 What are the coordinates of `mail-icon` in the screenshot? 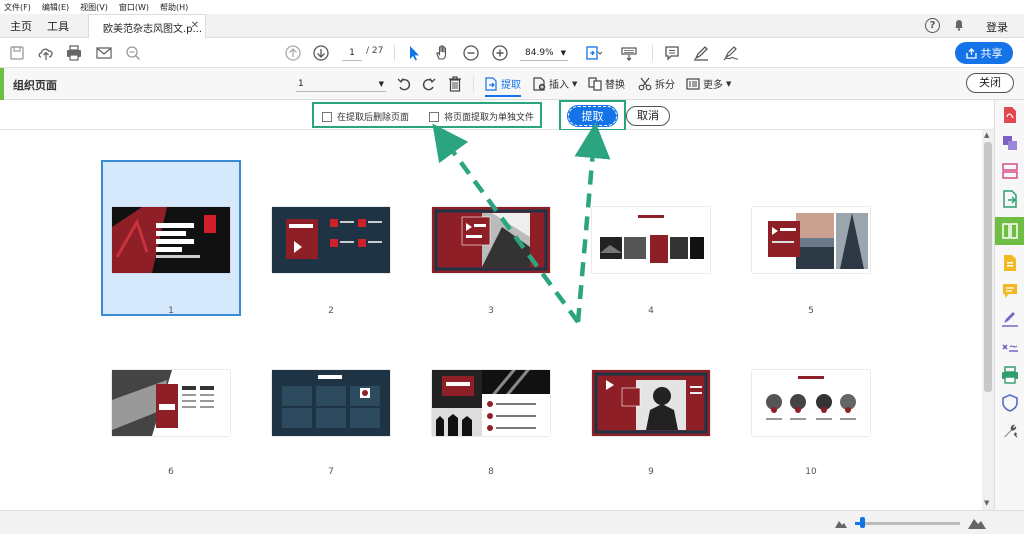 It's located at (104, 53).